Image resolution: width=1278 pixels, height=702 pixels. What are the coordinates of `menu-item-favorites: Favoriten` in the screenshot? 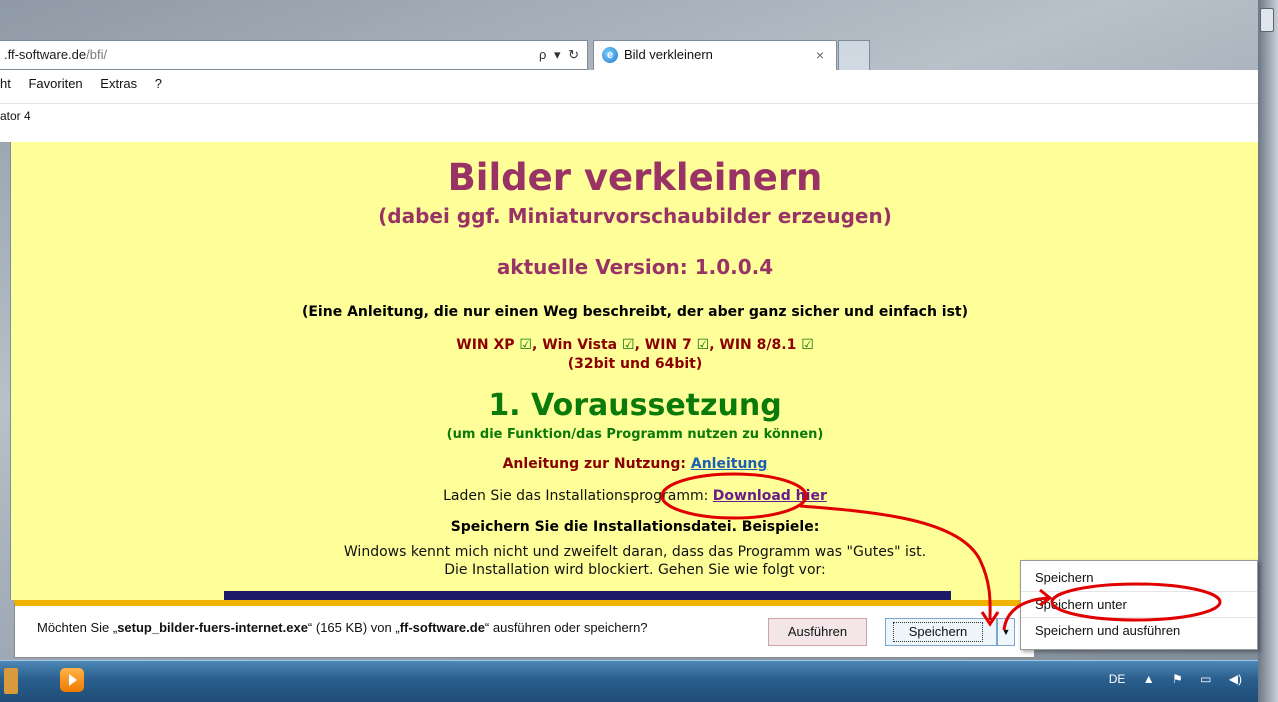 It's located at (55, 83).